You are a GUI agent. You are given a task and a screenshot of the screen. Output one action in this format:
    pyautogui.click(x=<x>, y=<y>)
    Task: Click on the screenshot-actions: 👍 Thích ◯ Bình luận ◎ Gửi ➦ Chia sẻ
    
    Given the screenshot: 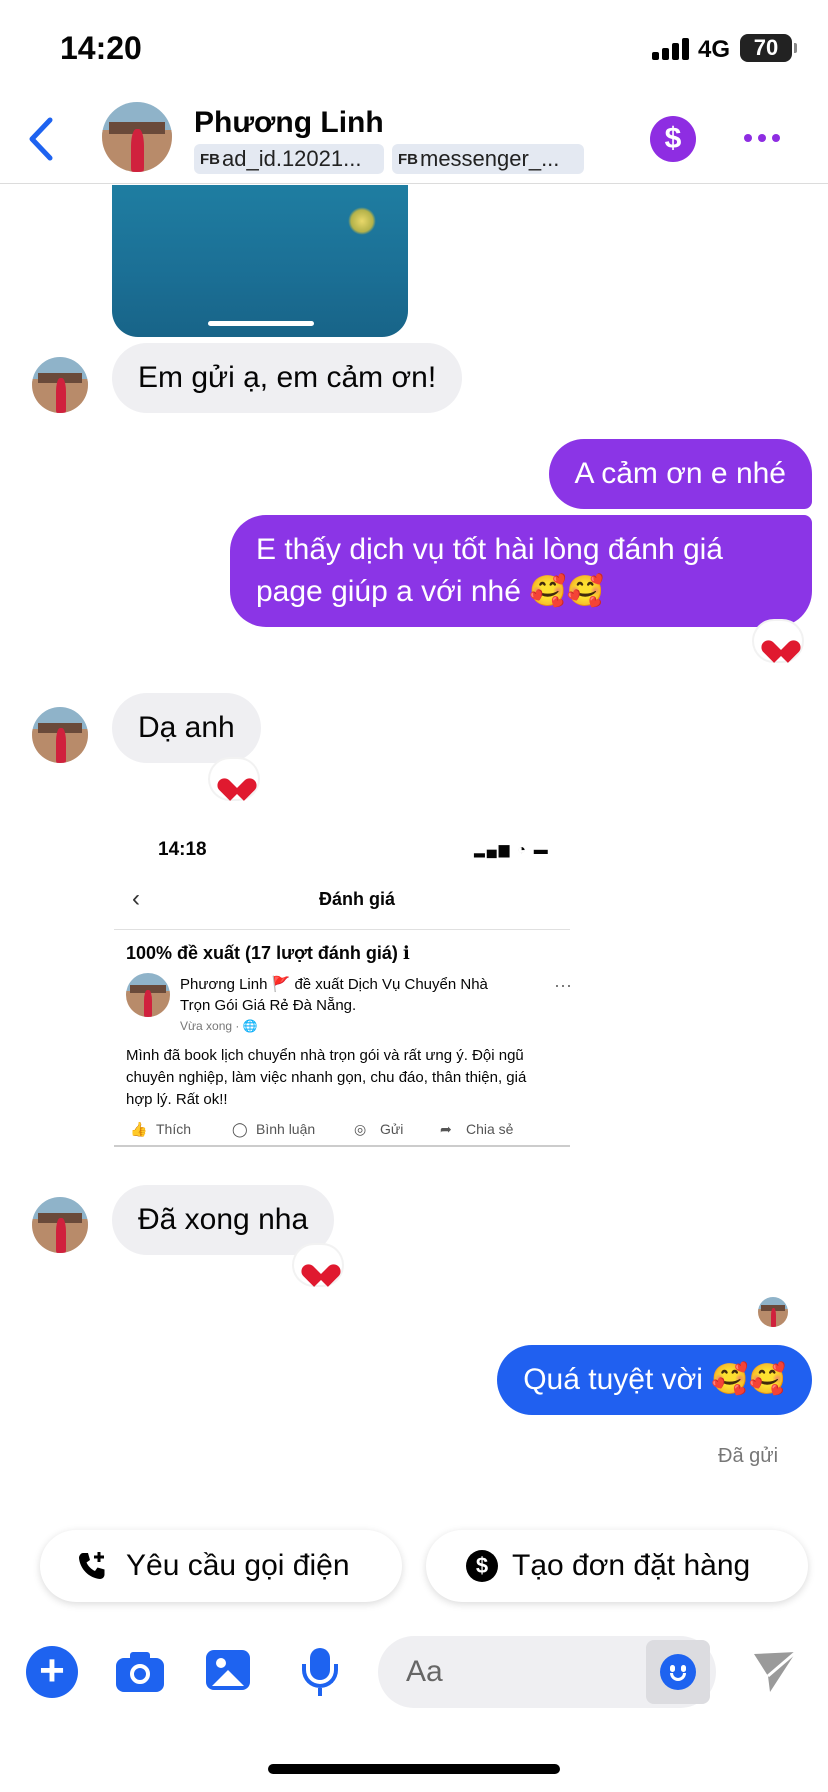 What is the action you would take?
    pyautogui.click(x=342, y=1132)
    